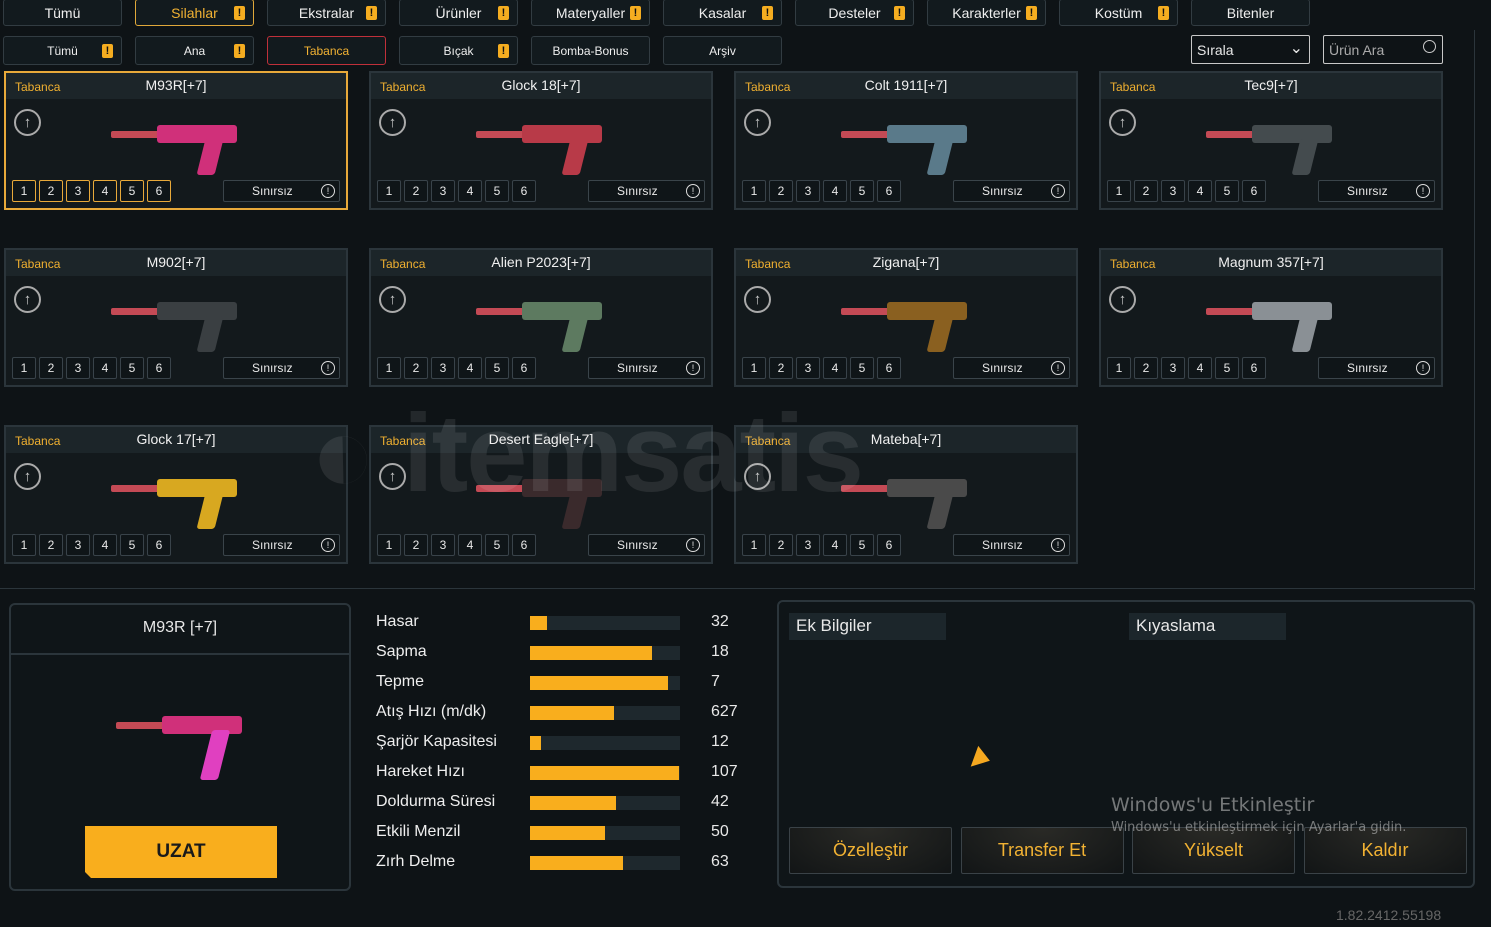  Describe the element at coordinates (1250, 13) in the screenshot. I see `category-tab: Bitenler` at that location.